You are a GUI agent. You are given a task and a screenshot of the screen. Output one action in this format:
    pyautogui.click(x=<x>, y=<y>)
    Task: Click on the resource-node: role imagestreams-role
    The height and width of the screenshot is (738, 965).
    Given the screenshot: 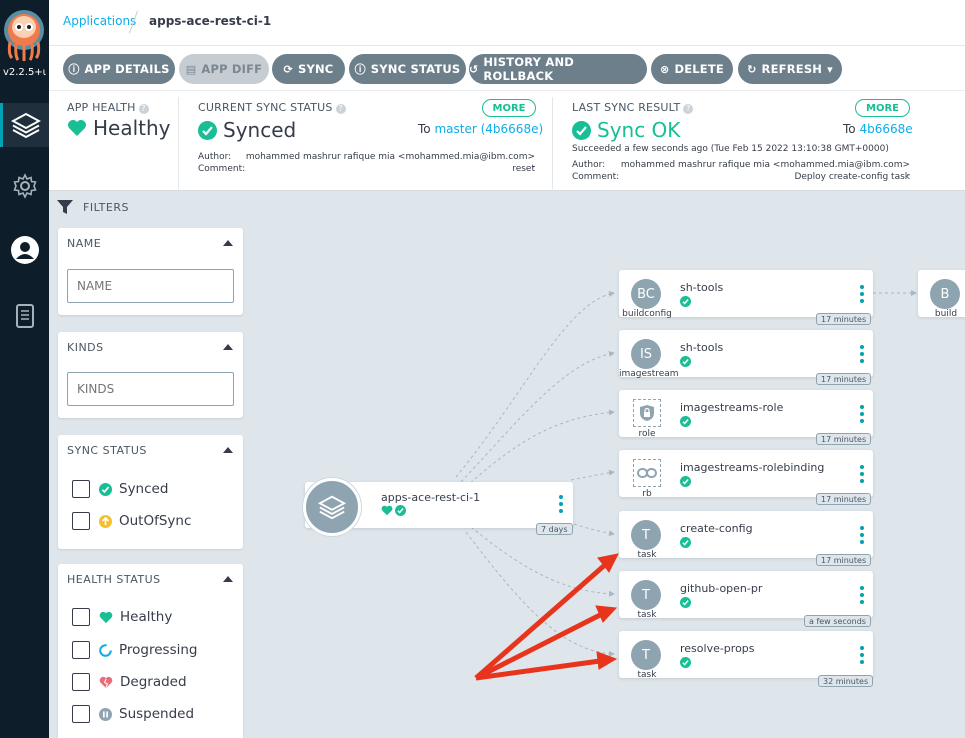 What is the action you would take?
    pyautogui.click(x=746, y=414)
    